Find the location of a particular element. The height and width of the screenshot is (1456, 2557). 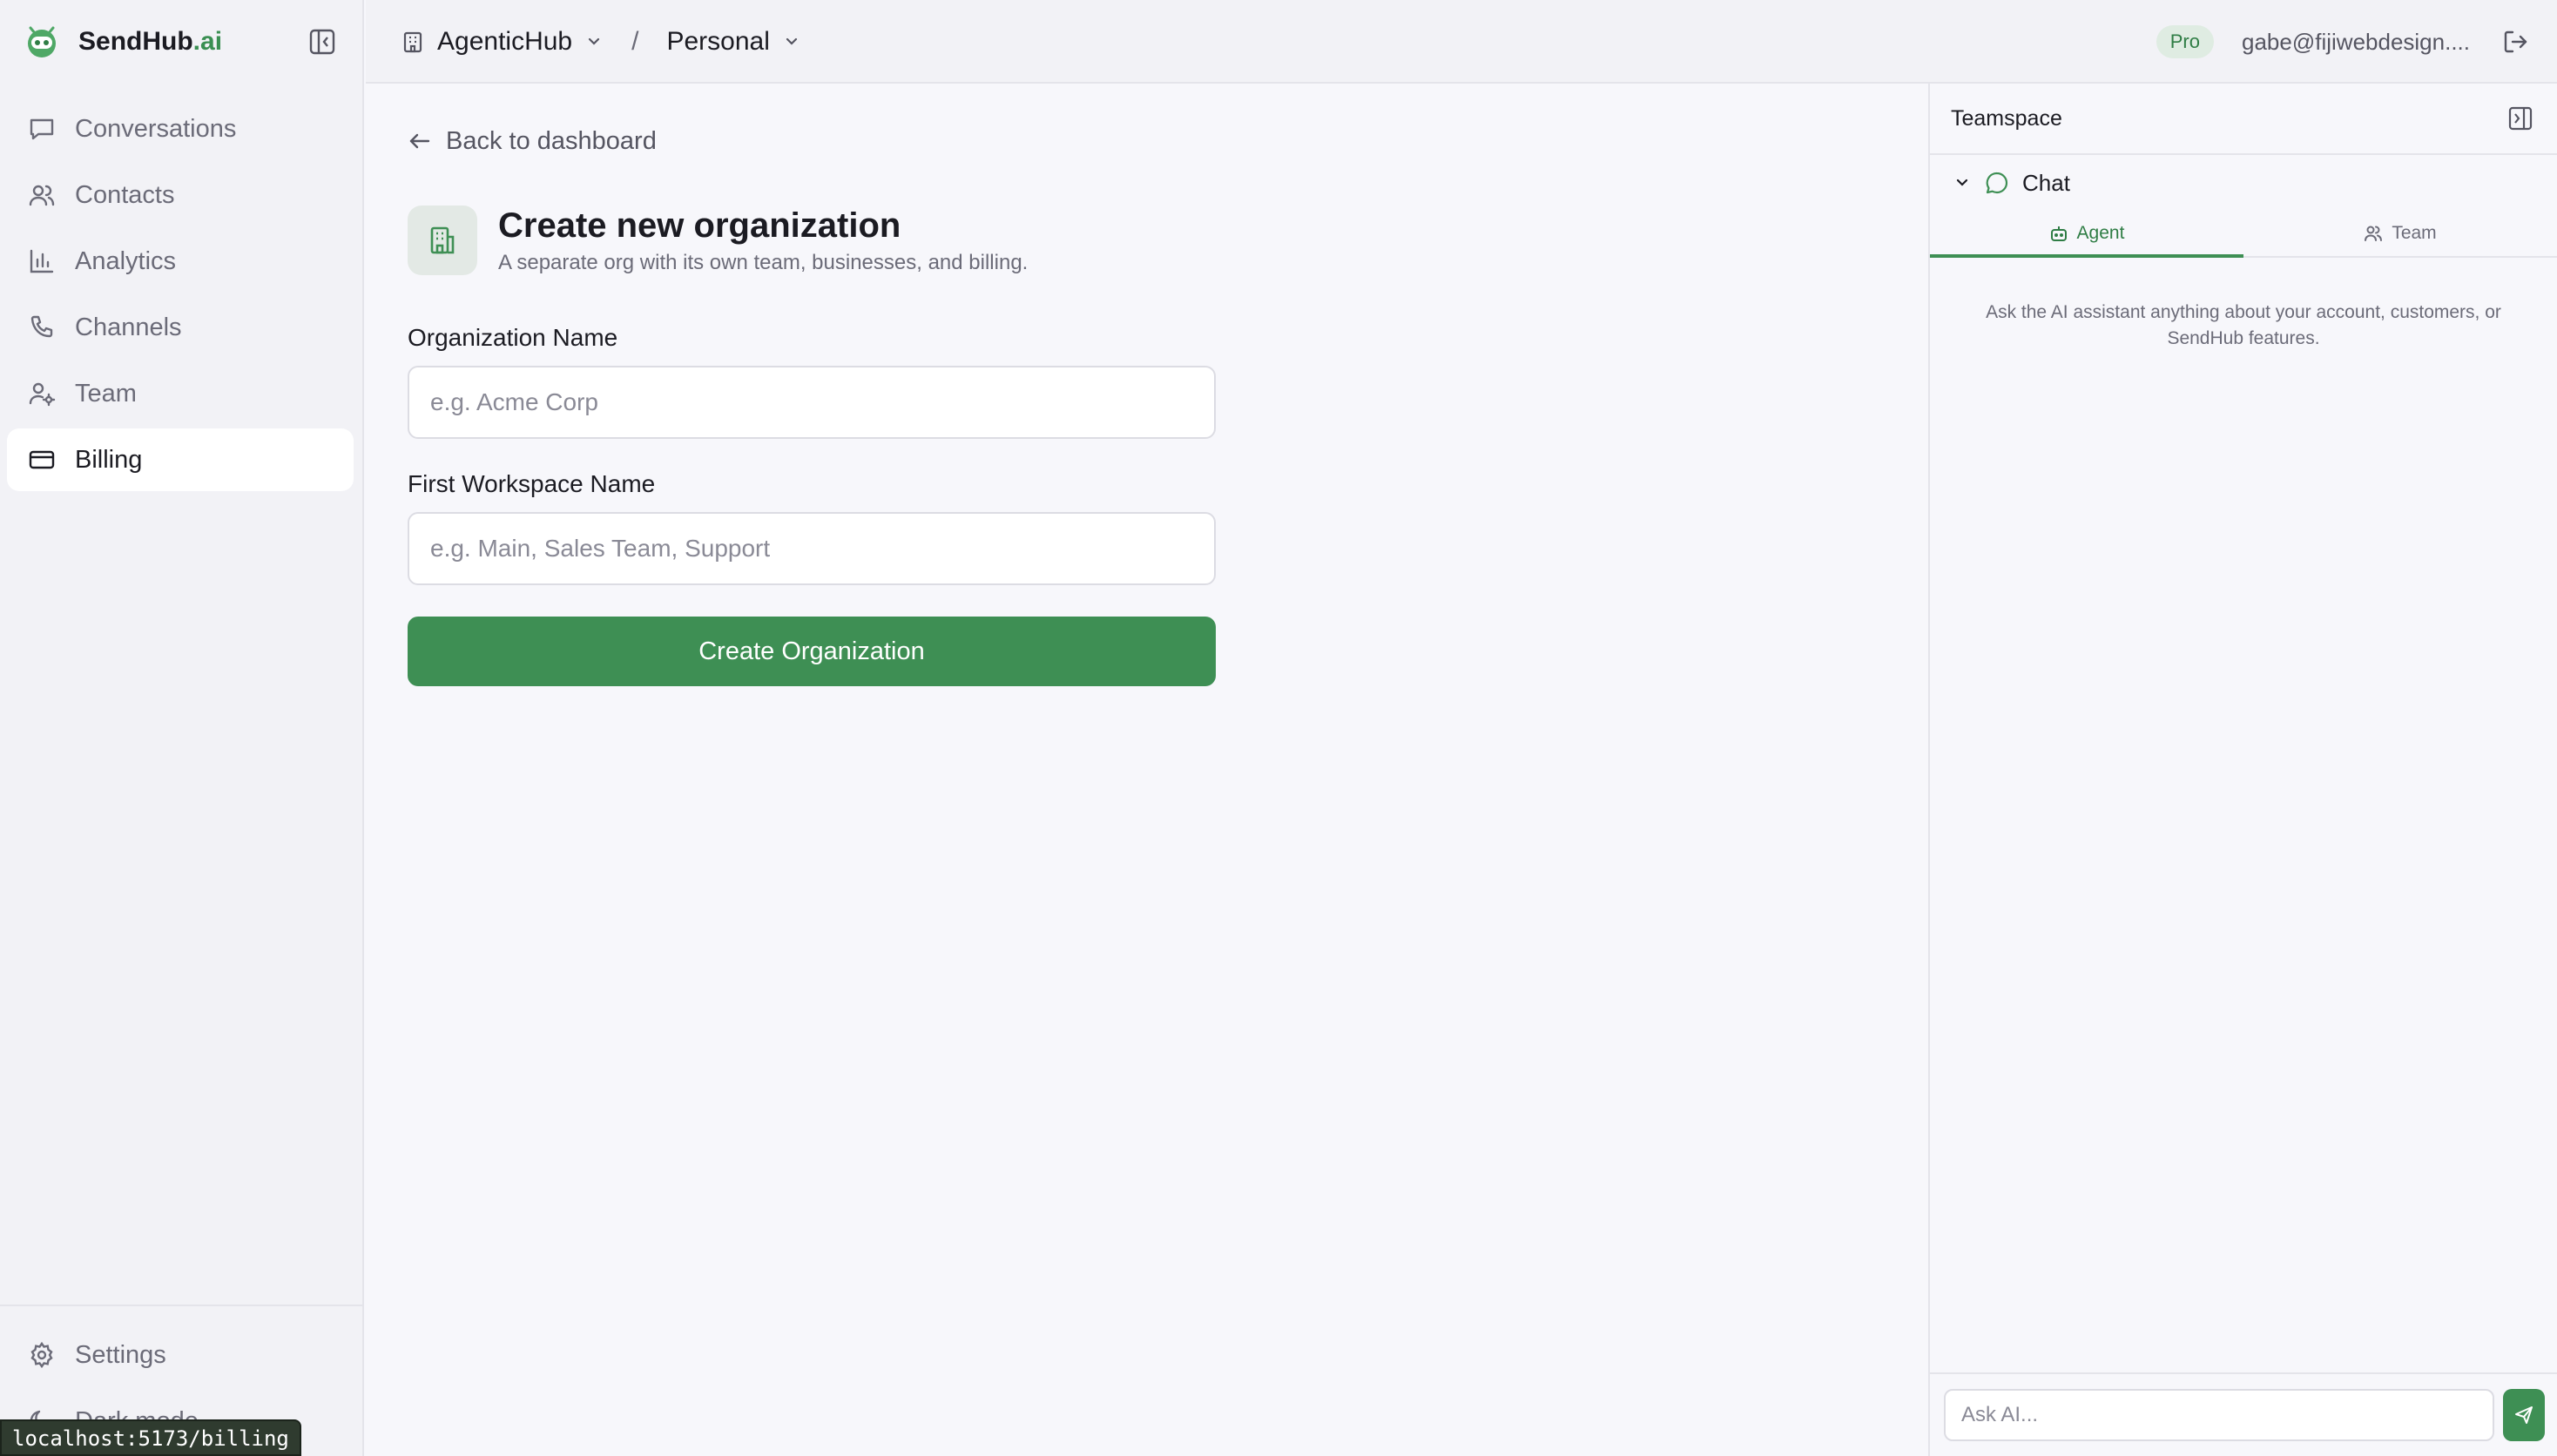

sidebar-item-team: Team is located at coordinates (180, 393).